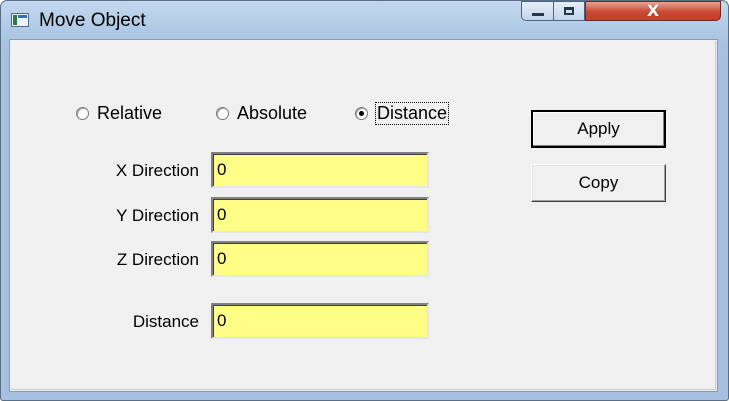 The height and width of the screenshot is (401, 729). Describe the element at coordinates (222, 113) in the screenshot. I see `radio-absolute-circle` at that location.